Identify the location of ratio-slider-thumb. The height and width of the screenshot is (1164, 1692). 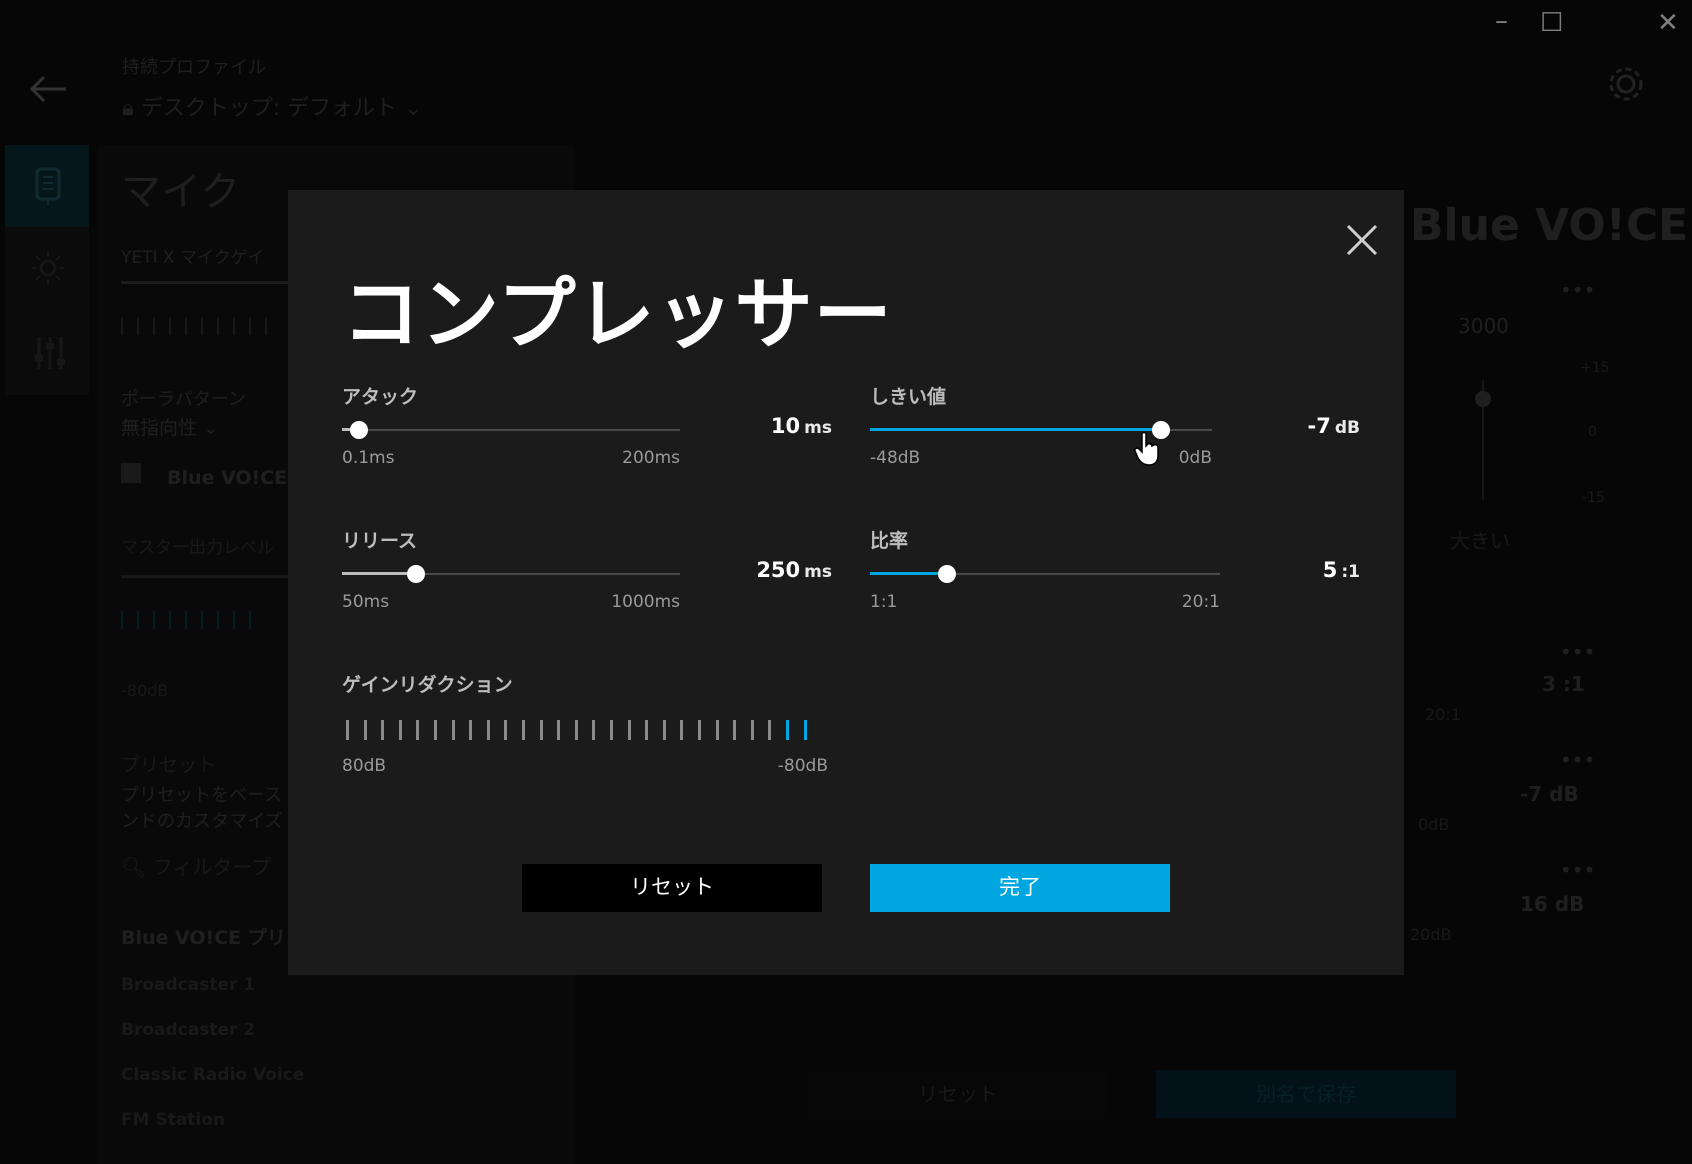
(947, 574).